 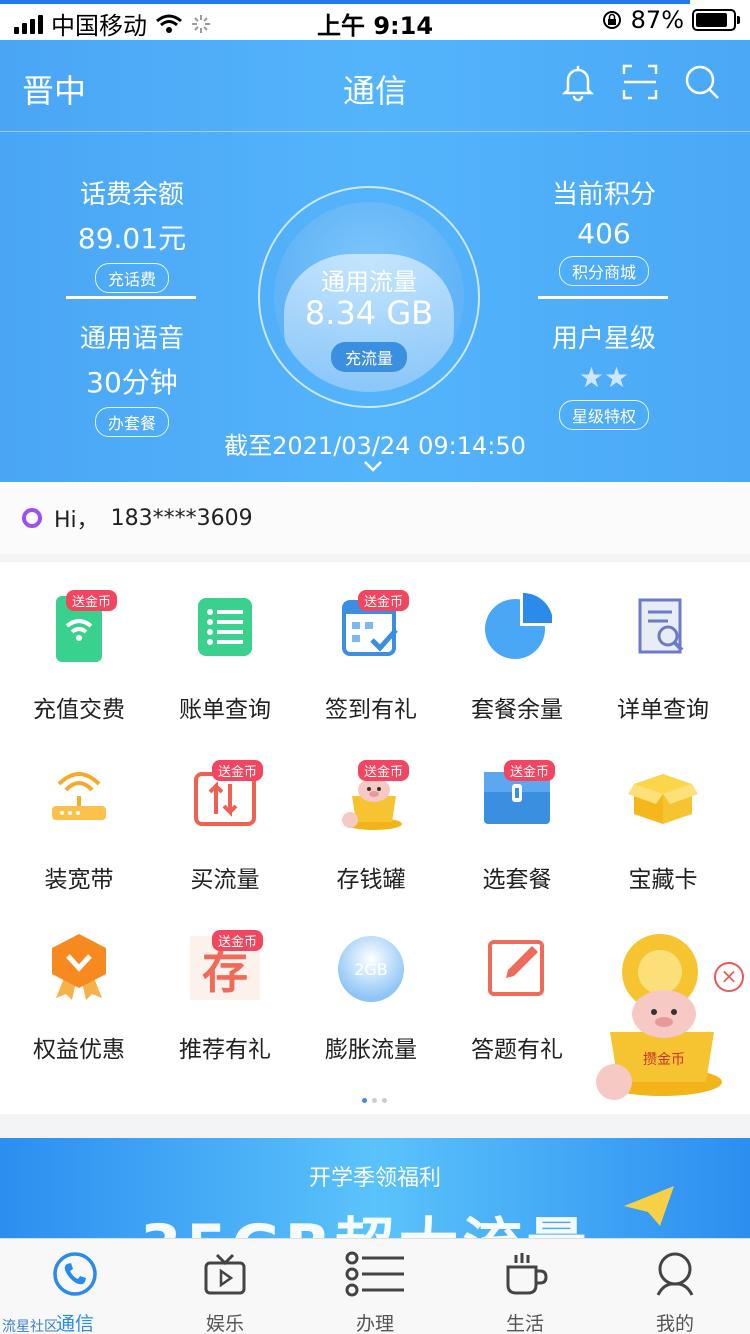 What do you see at coordinates (131, 297) in the screenshot?
I see `divider-left` at bounding box center [131, 297].